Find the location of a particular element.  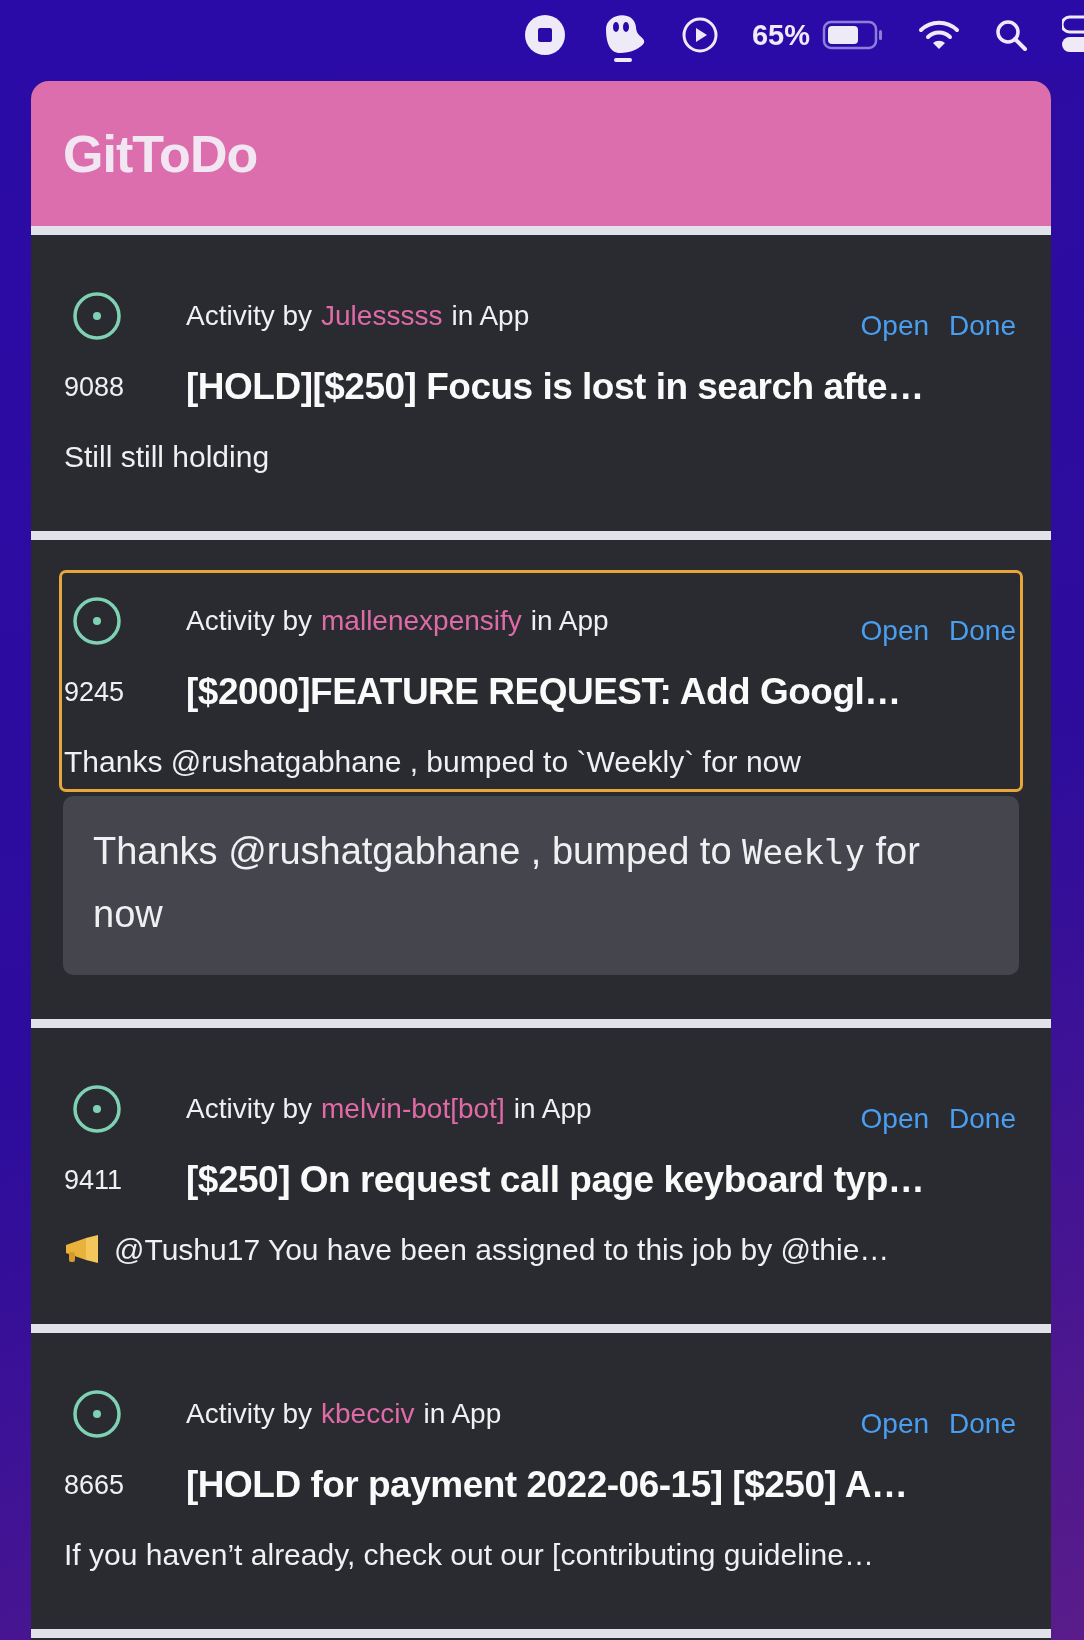

wifi-icon is located at coordinates (939, 35).